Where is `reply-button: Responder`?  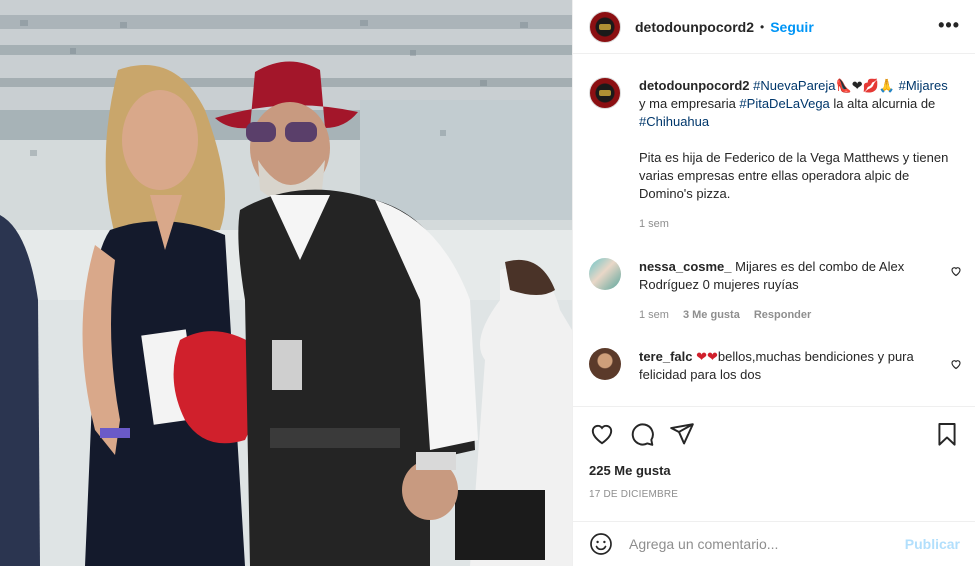 reply-button: Responder is located at coordinates (782, 315).